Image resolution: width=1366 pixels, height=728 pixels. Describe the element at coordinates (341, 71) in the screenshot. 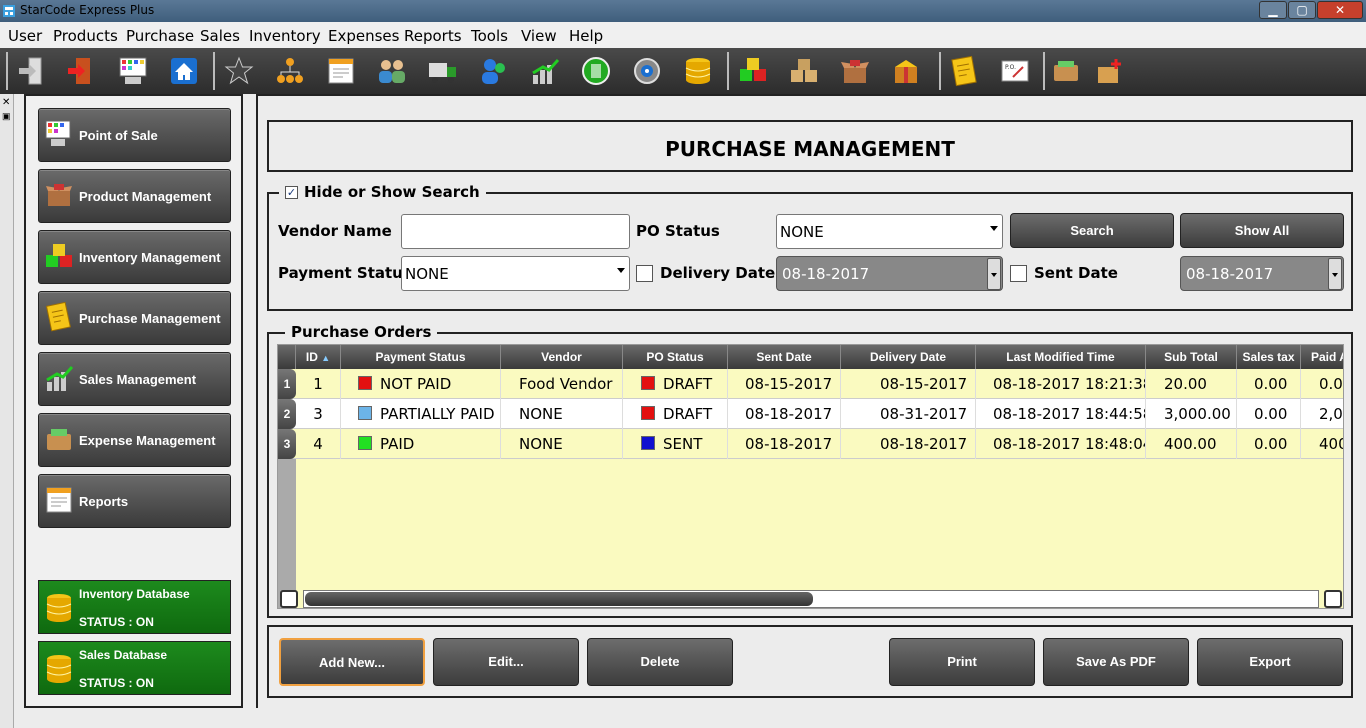

I see `document-icon` at that location.